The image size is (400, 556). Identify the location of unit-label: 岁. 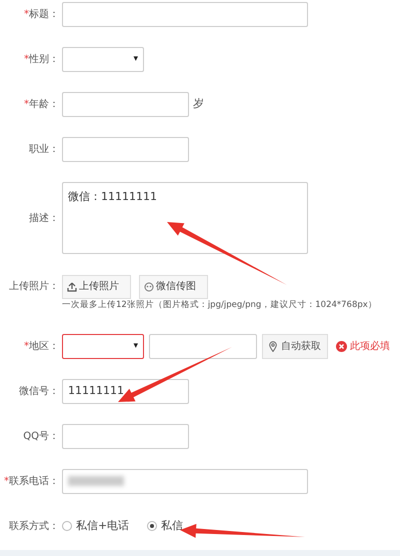
(198, 104).